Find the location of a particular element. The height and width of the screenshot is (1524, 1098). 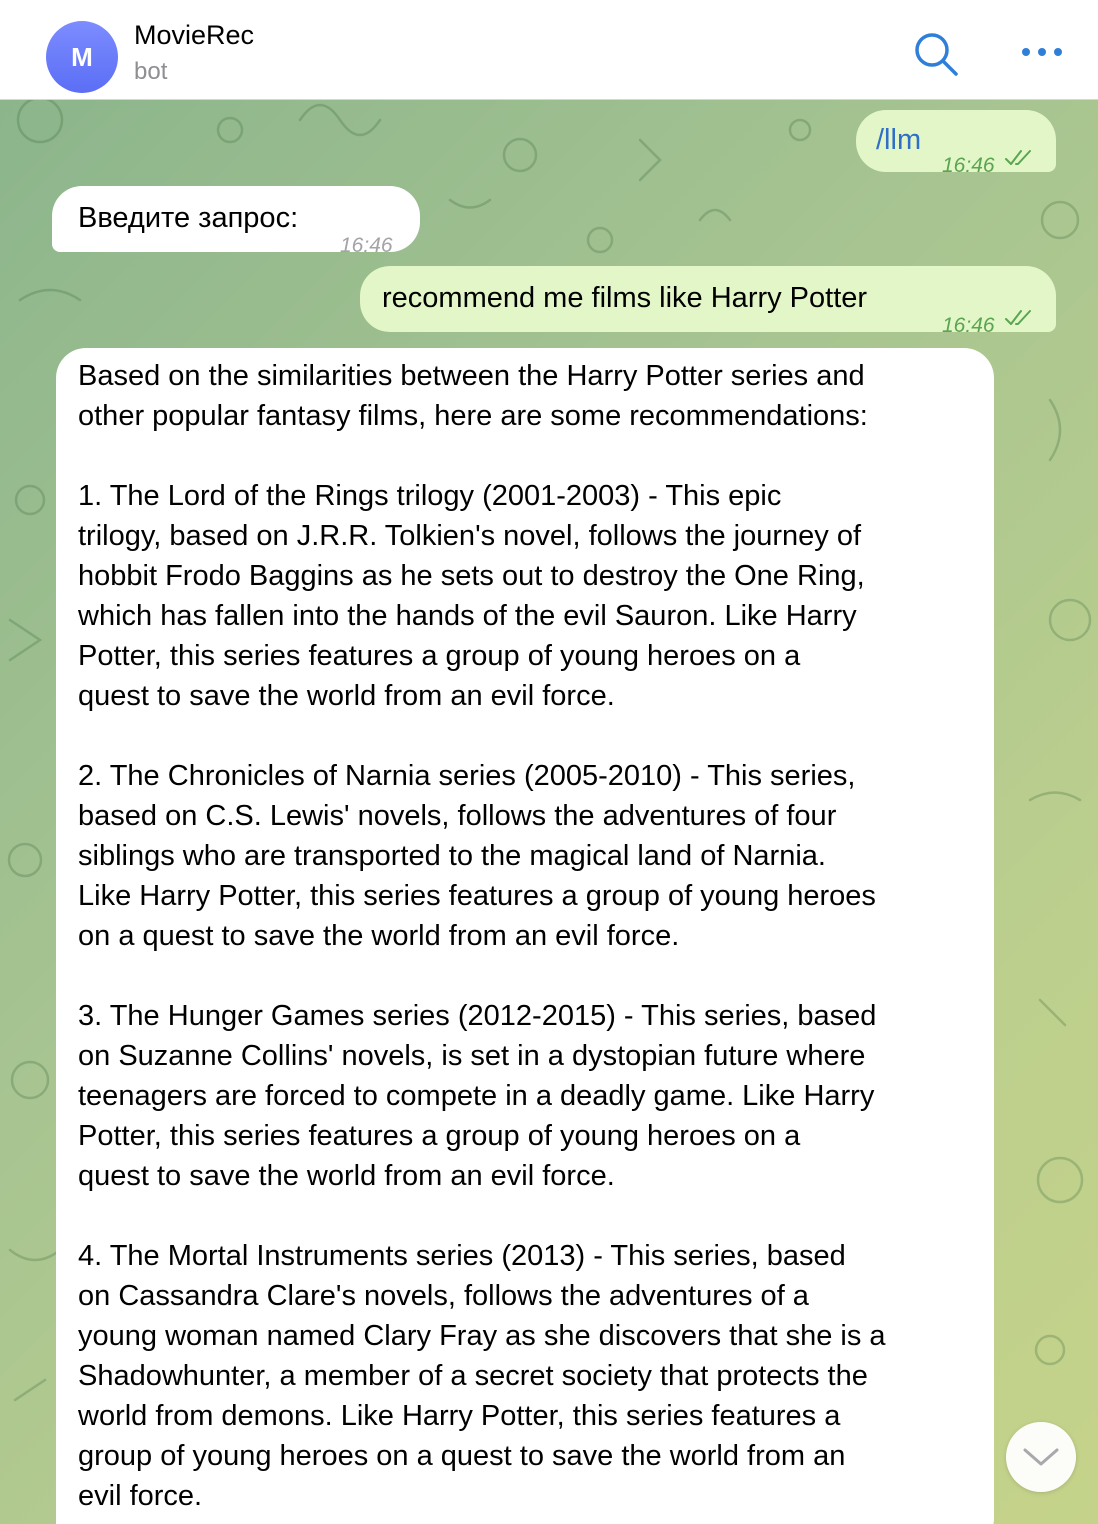

chat-title: MovieRec is located at coordinates (194, 35).